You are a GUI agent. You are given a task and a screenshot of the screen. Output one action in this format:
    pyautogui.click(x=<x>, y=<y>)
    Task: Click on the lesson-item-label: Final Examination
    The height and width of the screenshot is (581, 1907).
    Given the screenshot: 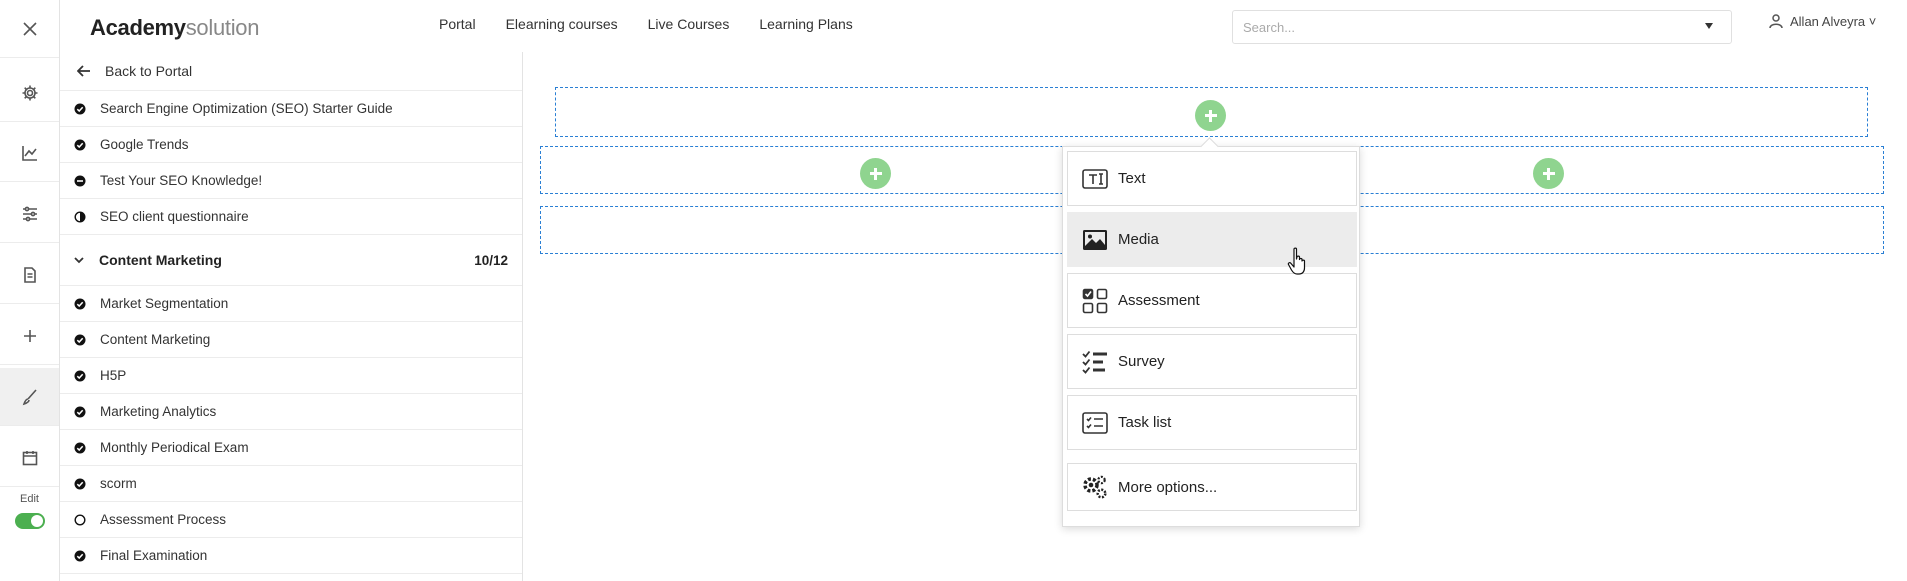 What is the action you would take?
    pyautogui.click(x=154, y=555)
    